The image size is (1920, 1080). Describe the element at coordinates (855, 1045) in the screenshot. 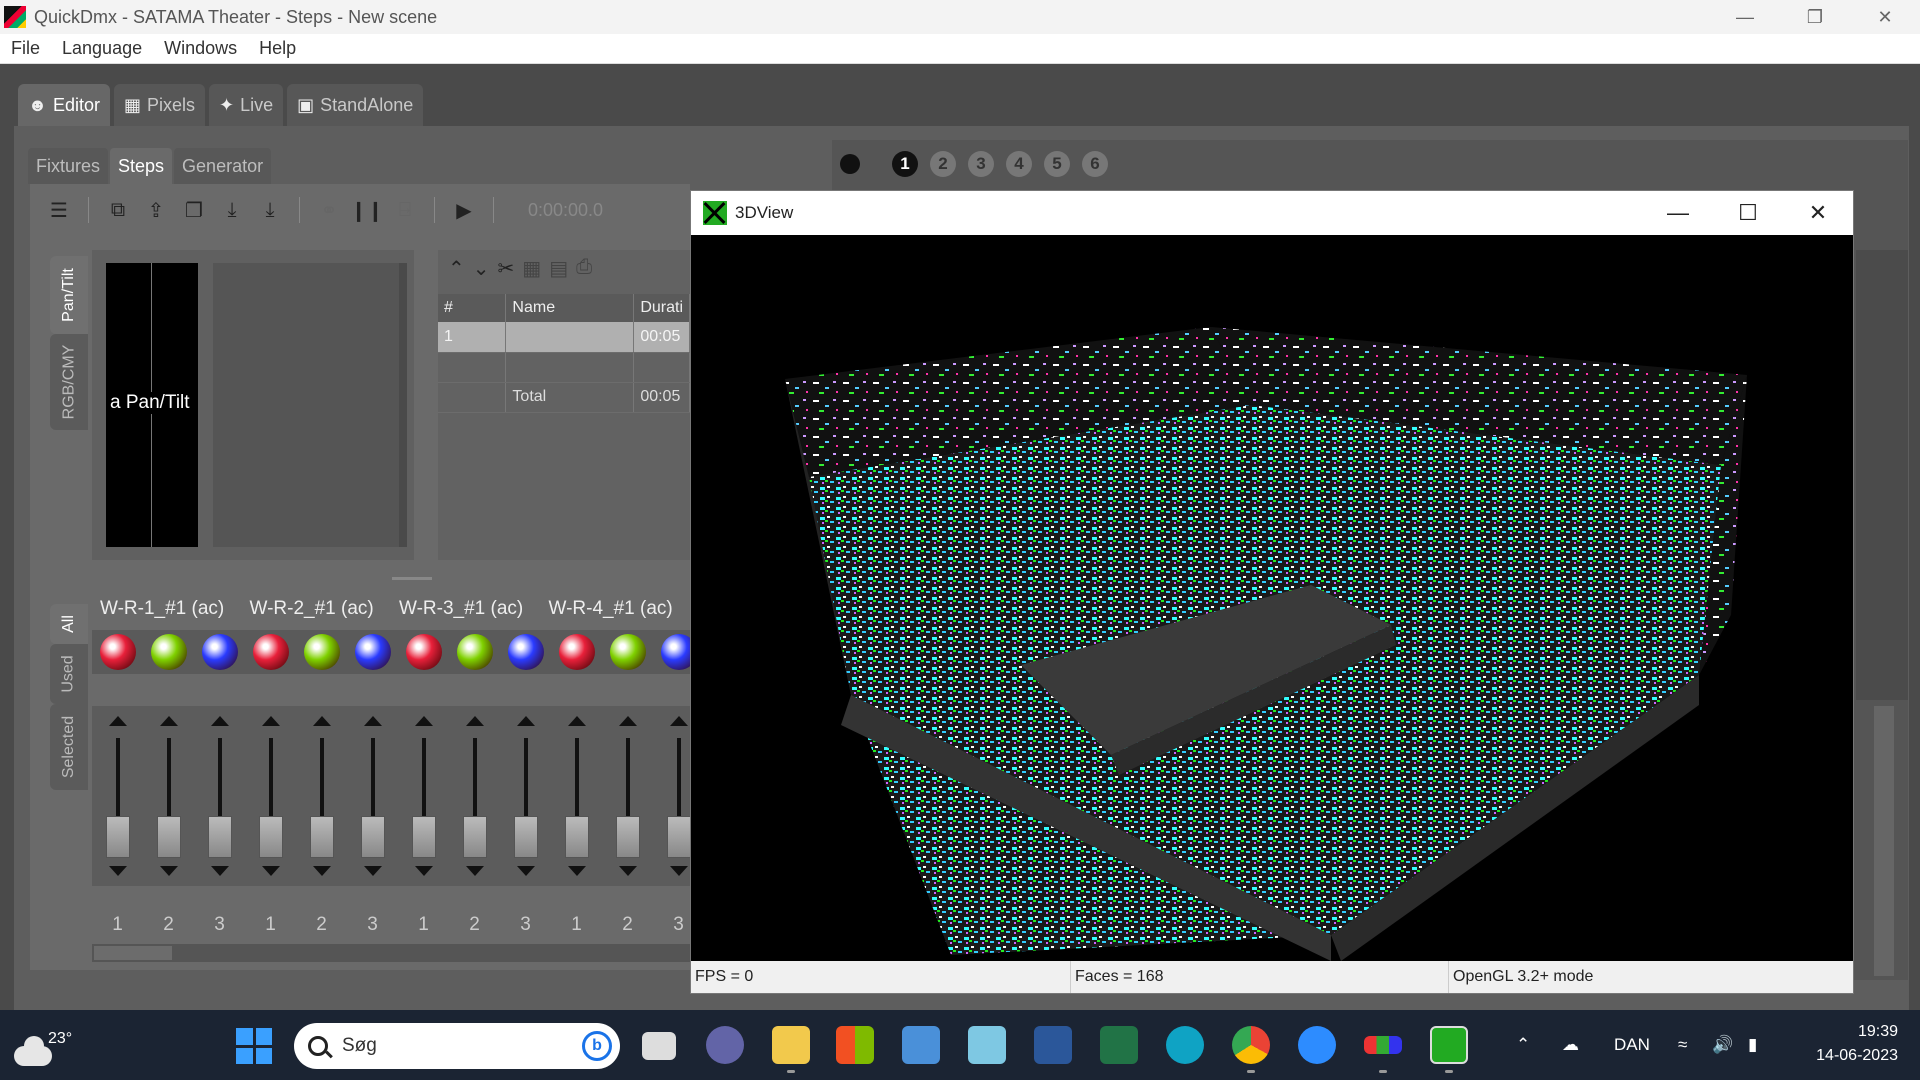

I see `store-icon` at that location.